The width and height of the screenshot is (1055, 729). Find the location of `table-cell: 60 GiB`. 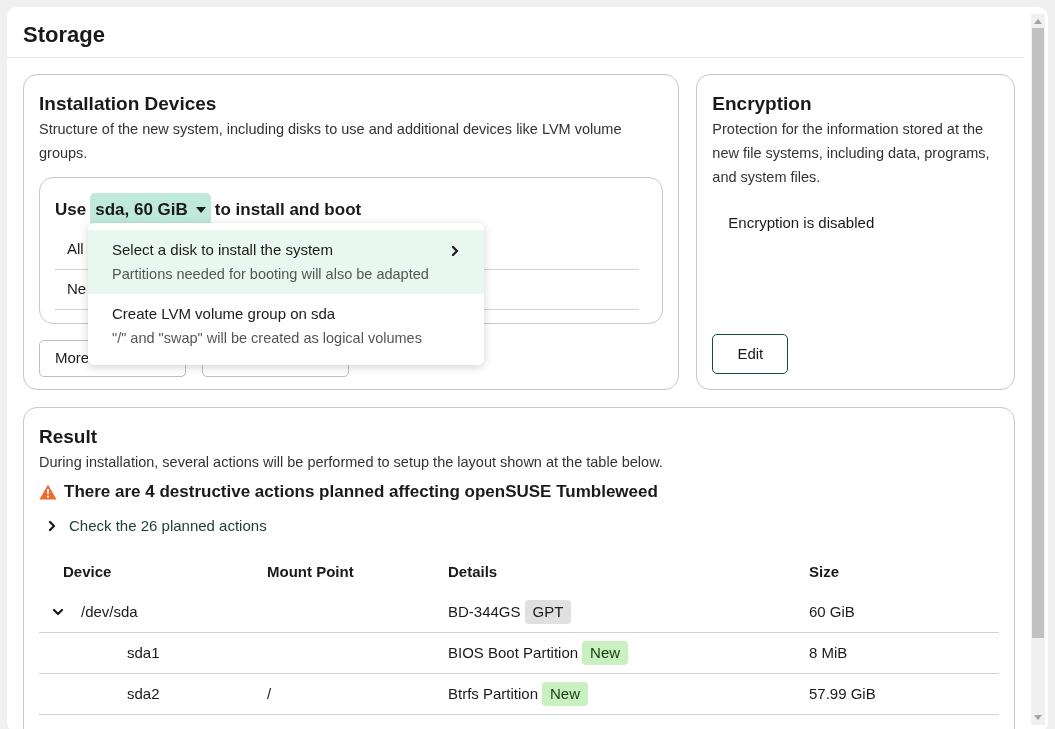

table-cell: 60 GiB is located at coordinates (832, 611).